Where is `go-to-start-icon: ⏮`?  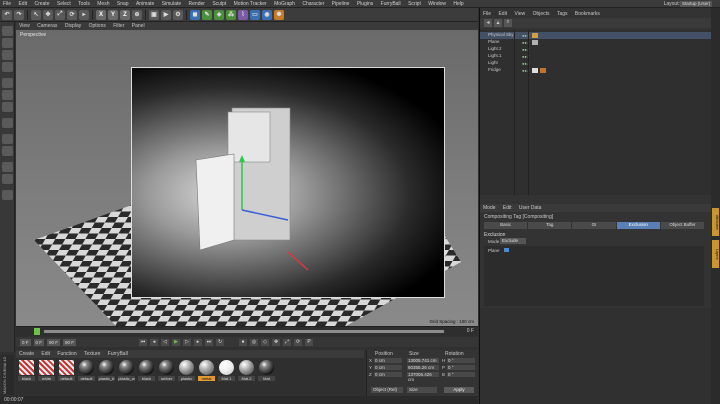 go-to-start-icon: ⏮ is located at coordinates (143, 342).